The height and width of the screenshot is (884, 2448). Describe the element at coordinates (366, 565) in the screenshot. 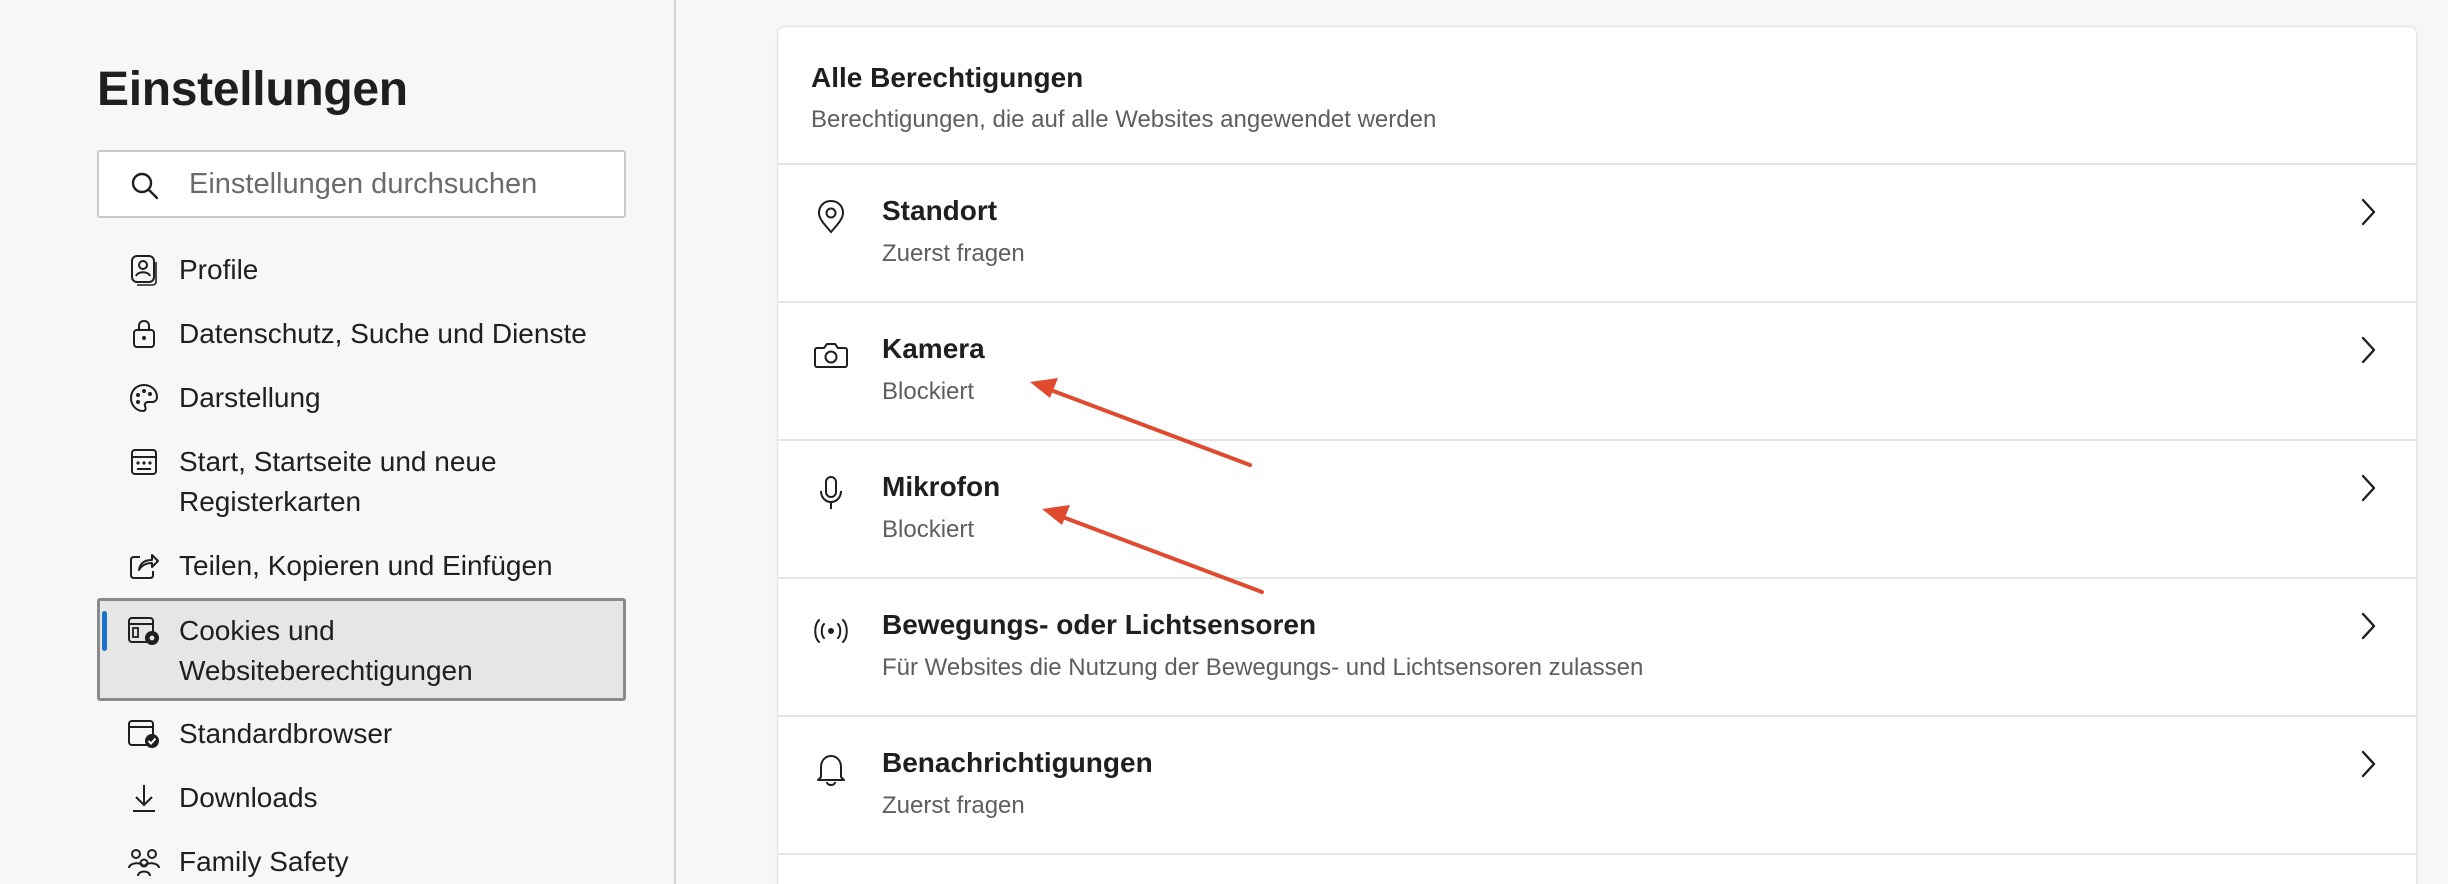

I see `sidebar-item-label: Teilen, Kopieren und Einfügen` at that location.